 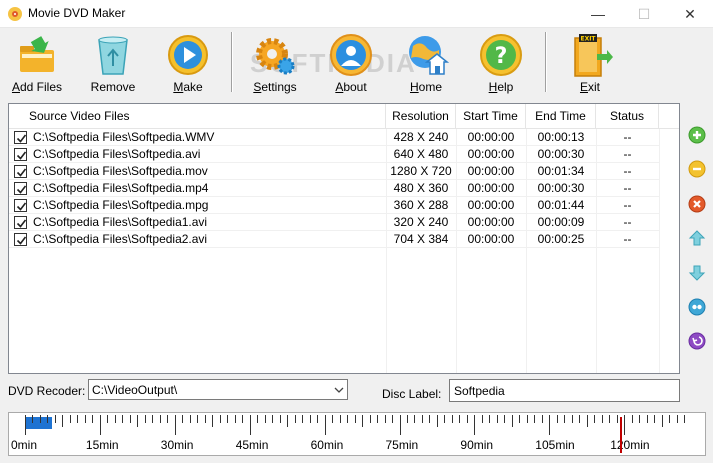 What do you see at coordinates (697, 341) in the screenshot?
I see `back-button` at bounding box center [697, 341].